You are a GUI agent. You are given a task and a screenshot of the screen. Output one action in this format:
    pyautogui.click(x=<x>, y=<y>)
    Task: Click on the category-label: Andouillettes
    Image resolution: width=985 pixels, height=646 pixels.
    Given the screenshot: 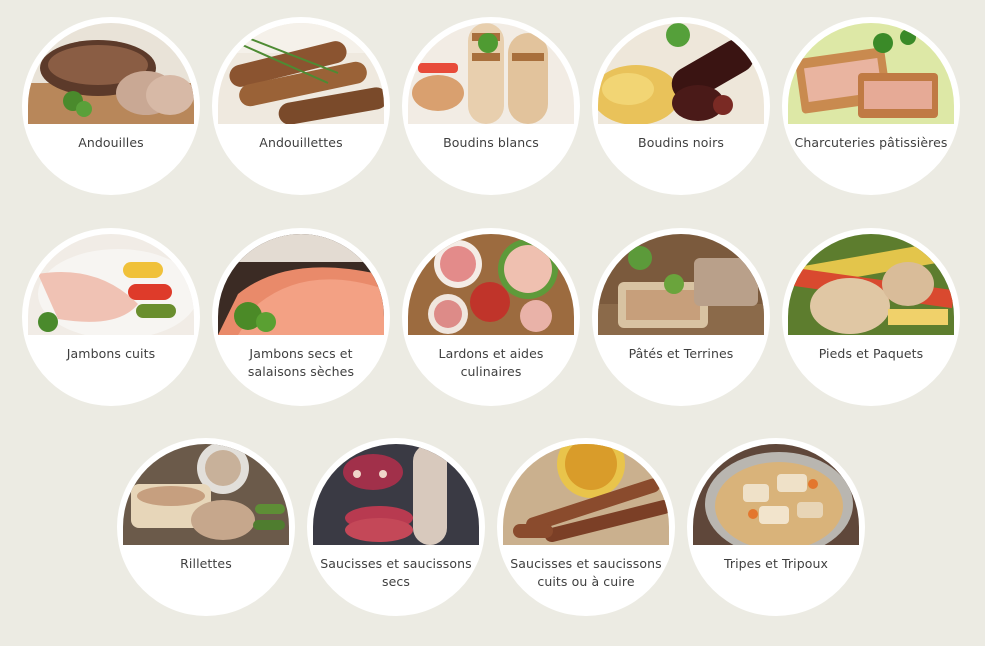 What is the action you would take?
    pyautogui.click(x=301, y=142)
    